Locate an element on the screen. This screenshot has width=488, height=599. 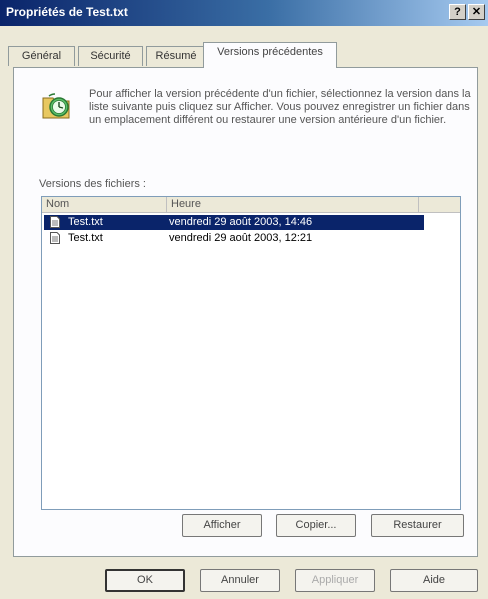
column-name-header: Nom is located at coordinates (104, 204).